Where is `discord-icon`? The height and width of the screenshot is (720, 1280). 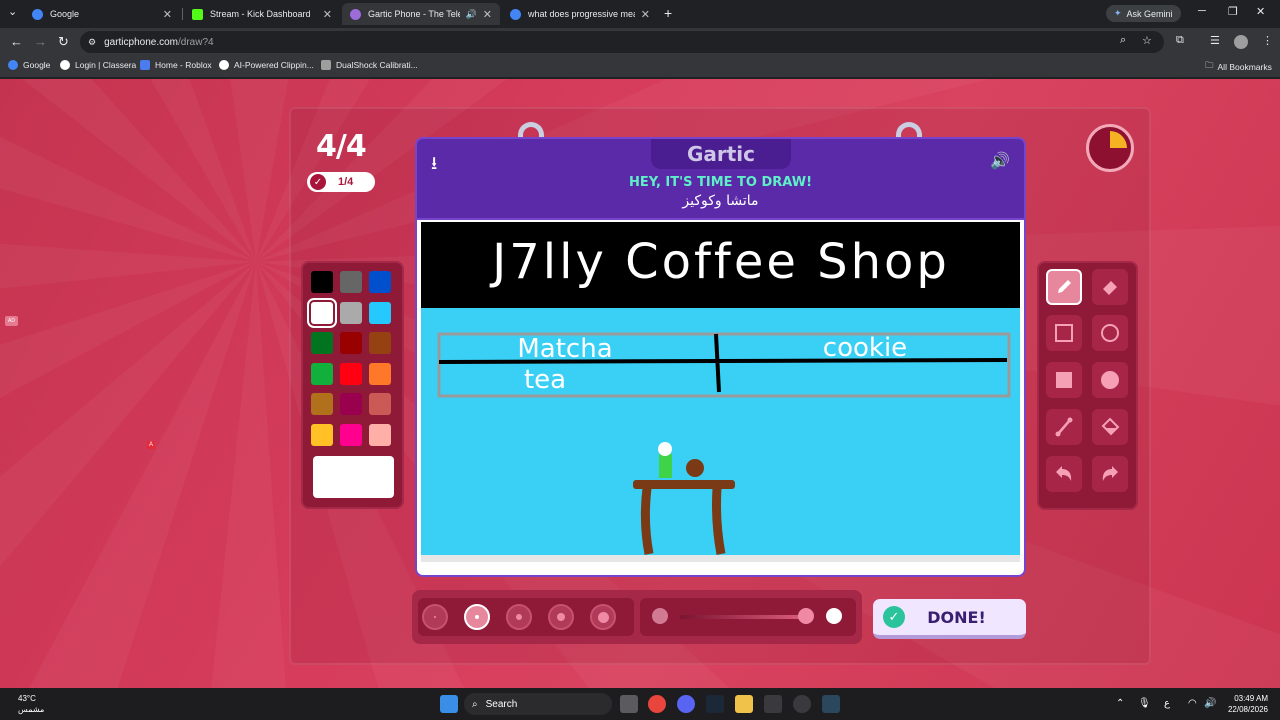
discord-icon is located at coordinates (686, 704).